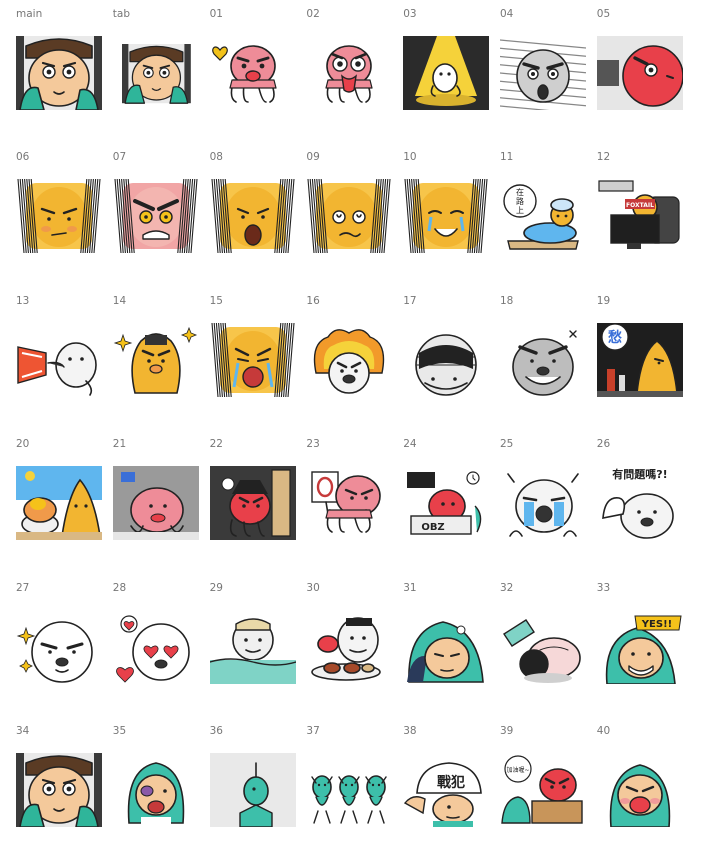 The width and height of the screenshot is (708, 860). What do you see at coordinates (252, 359) in the screenshot?
I see `yellow-face-crying-icon` at bounding box center [252, 359].